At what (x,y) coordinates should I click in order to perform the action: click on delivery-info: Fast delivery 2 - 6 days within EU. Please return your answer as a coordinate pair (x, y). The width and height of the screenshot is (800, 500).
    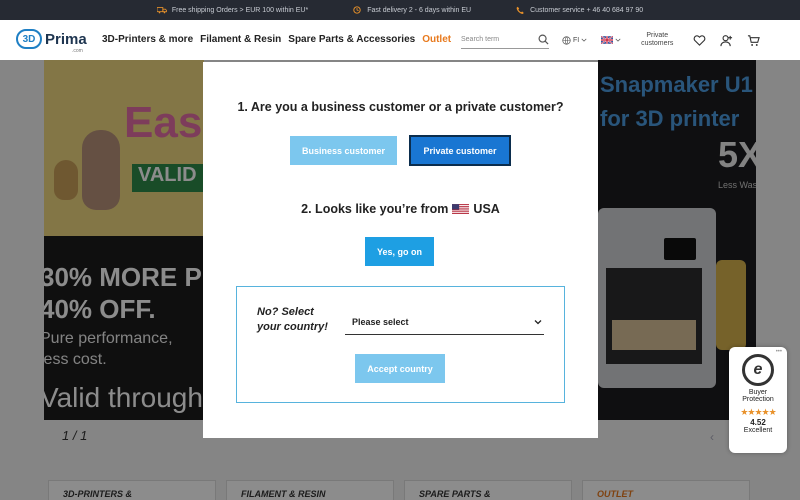
    Looking at the image, I should click on (411, 10).